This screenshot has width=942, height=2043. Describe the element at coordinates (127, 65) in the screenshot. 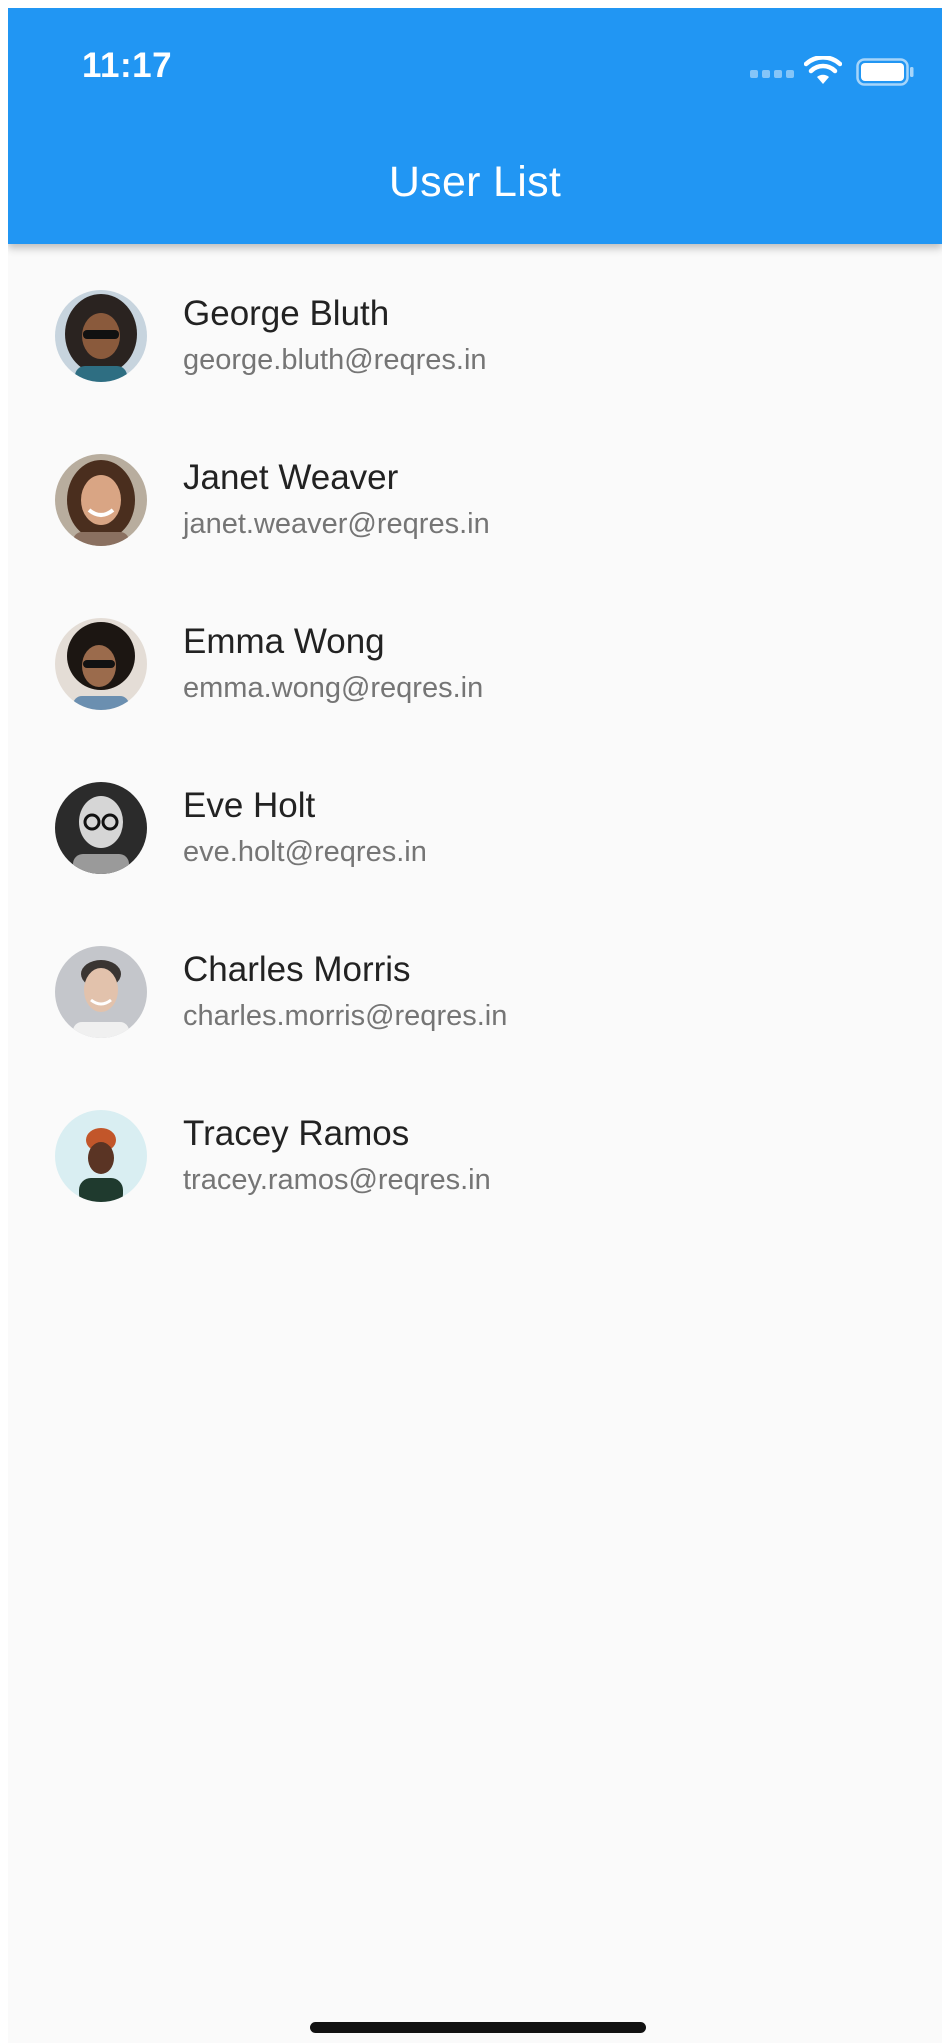

I see `status-time: 11:17` at that location.